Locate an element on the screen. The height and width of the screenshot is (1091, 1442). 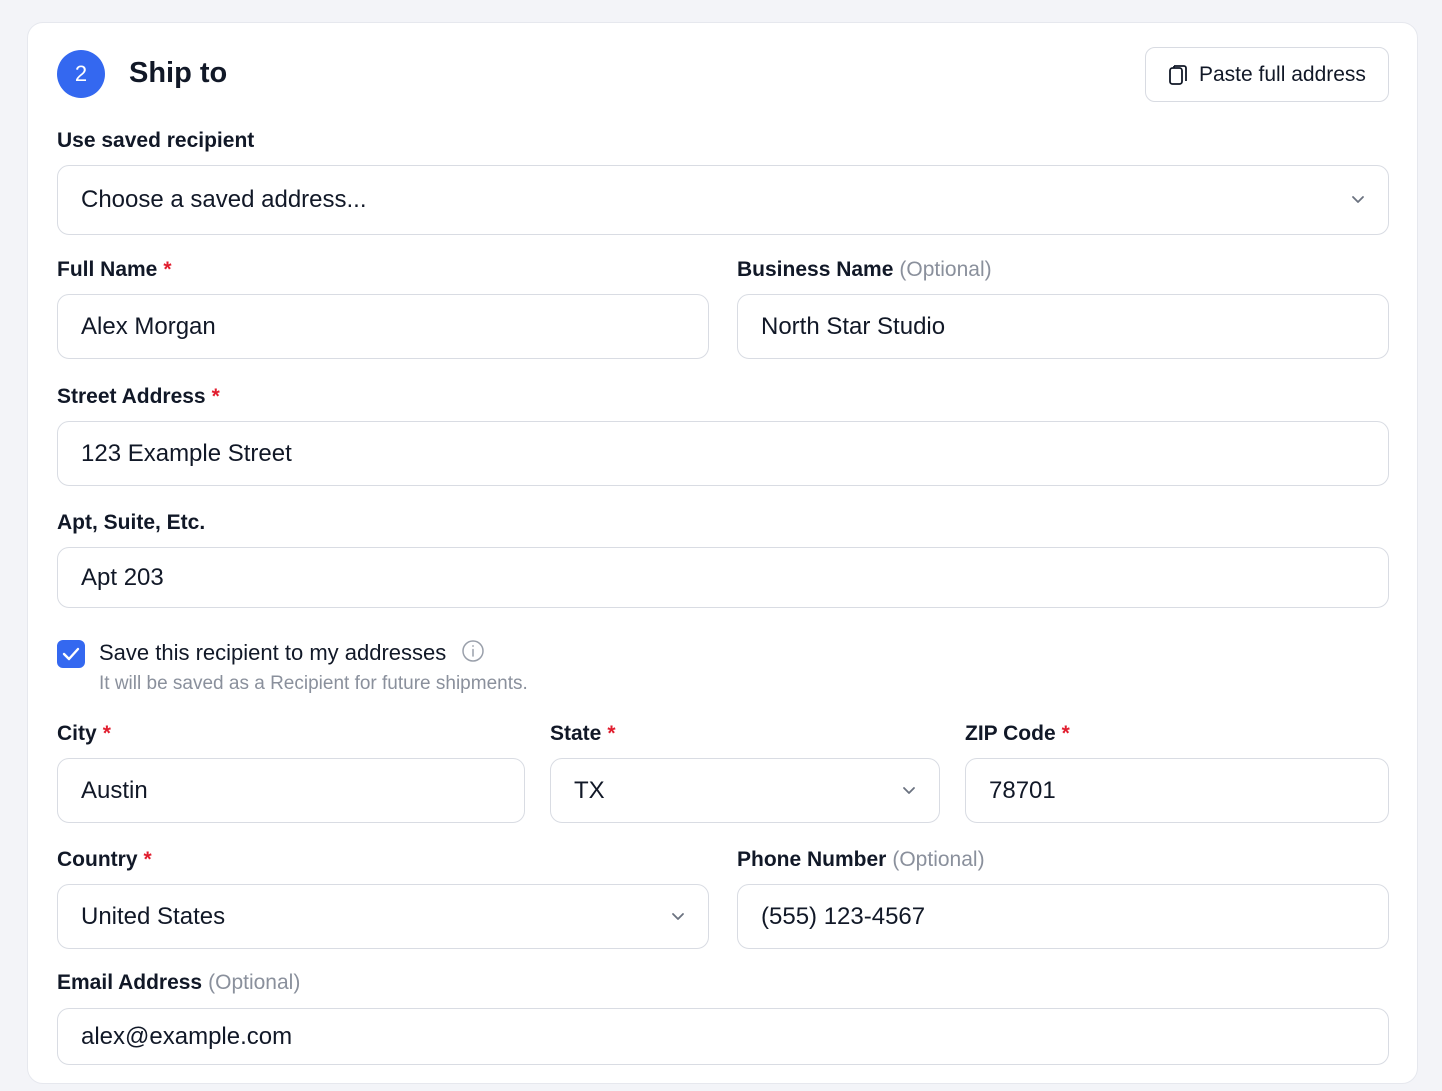
full-name-input is located at coordinates (394, 326).